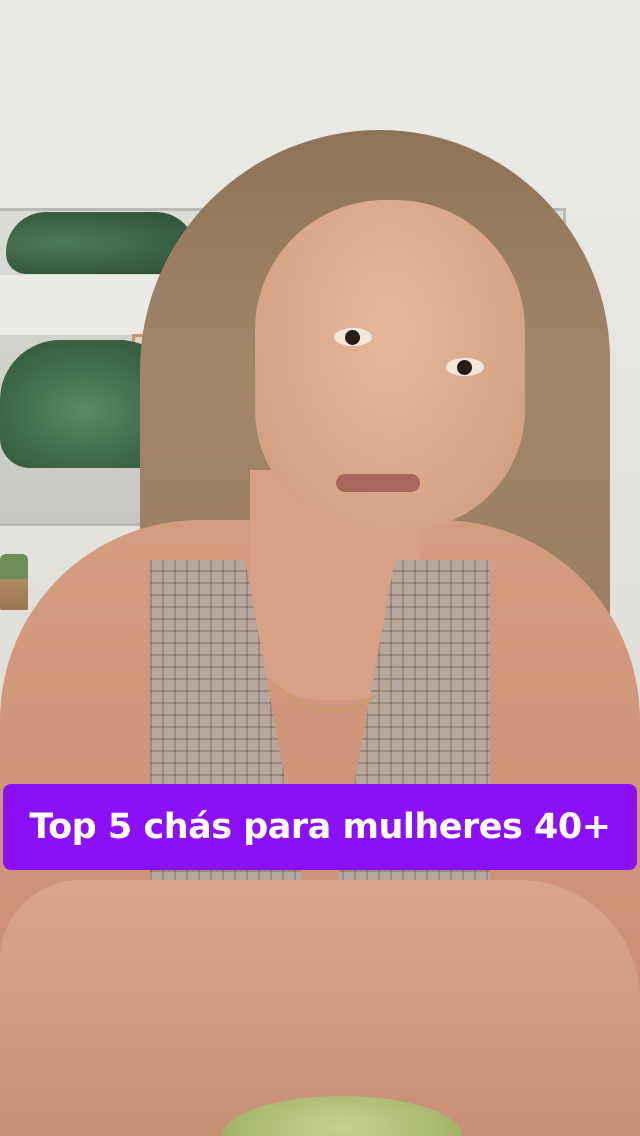 The height and width of the screenshot is (1136, 640). I want to click on succulent-pot, so click(14, 582).